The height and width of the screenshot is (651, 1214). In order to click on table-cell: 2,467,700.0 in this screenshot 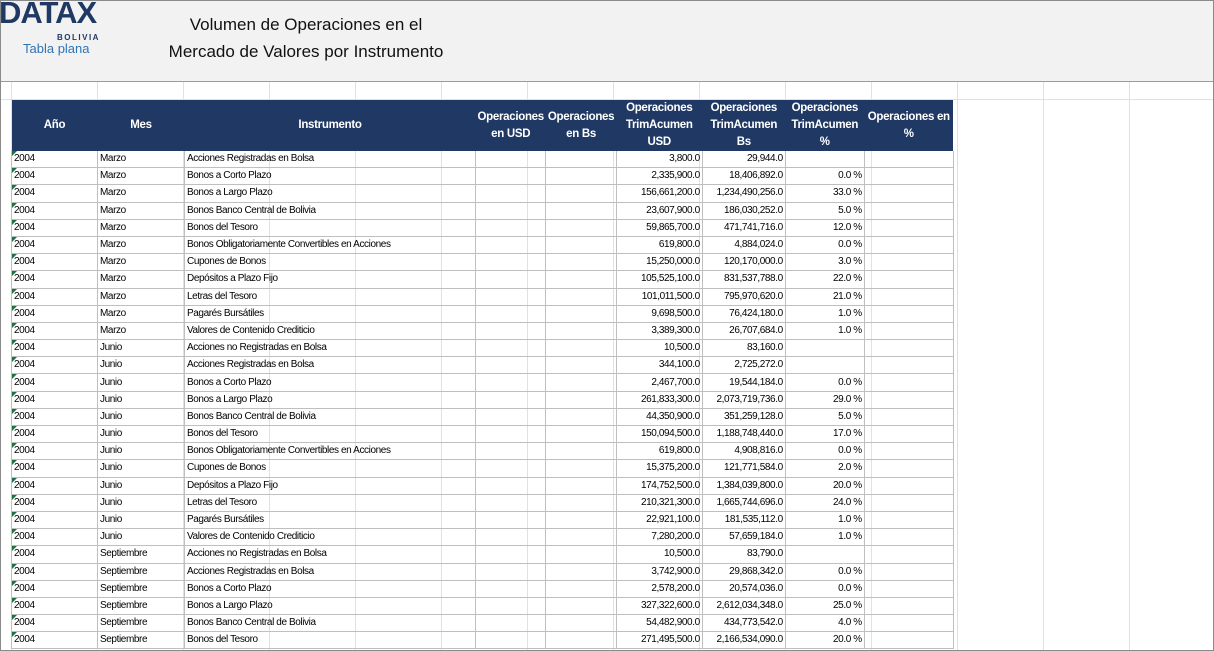, I will do `click(659, 382)`.